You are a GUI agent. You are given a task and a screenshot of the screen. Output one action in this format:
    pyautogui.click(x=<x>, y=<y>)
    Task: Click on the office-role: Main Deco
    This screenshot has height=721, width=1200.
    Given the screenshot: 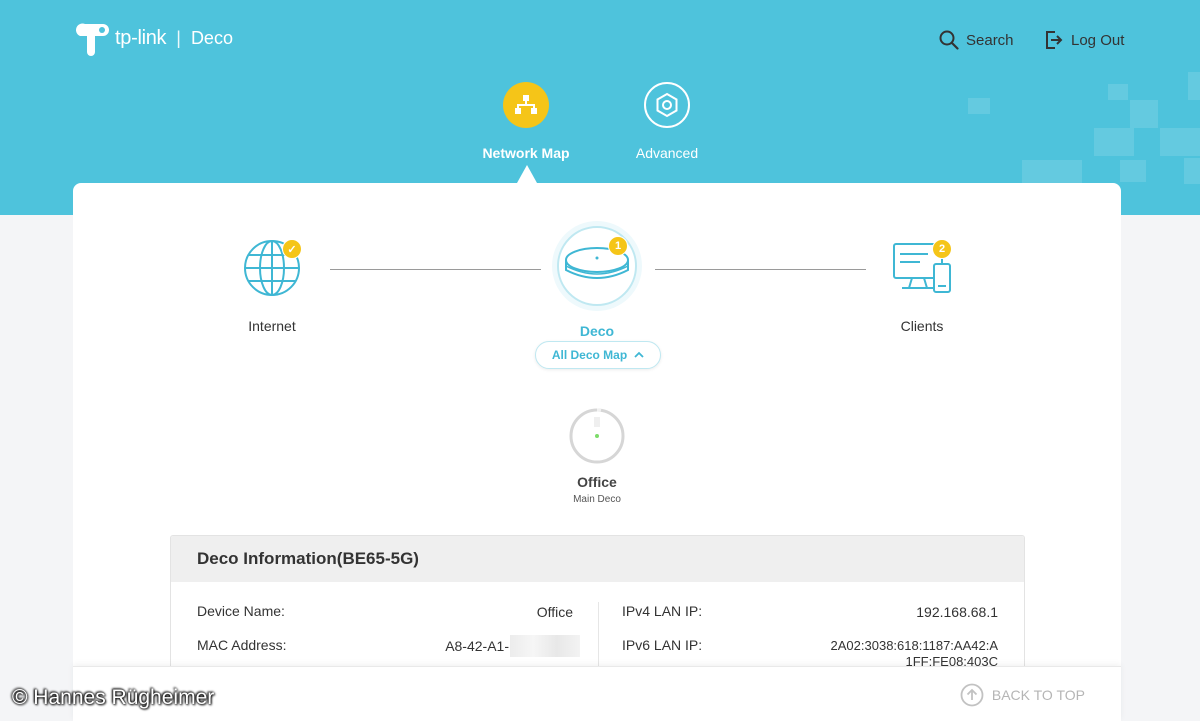 What is the action you would take?
    pyautogui.click(x=597, y=499)
    